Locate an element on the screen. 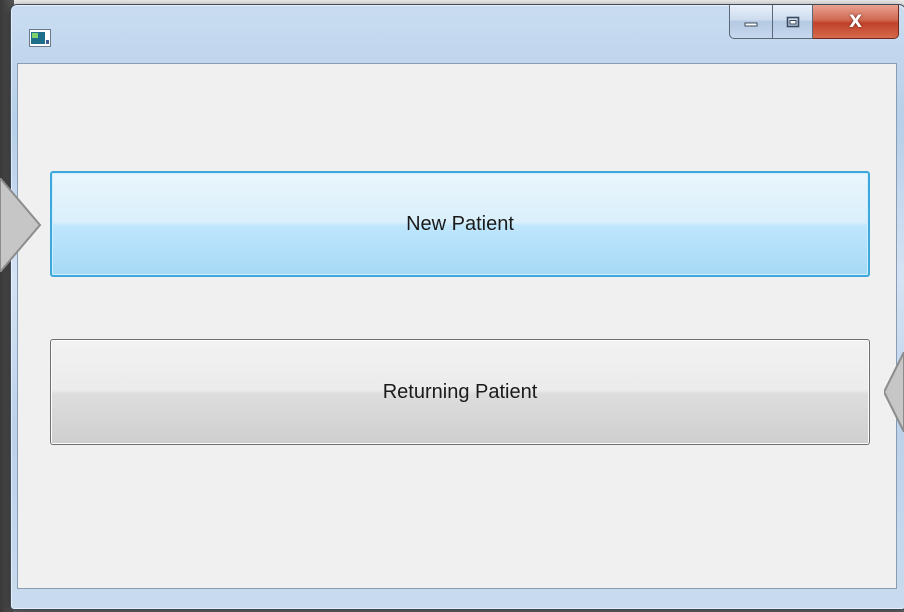 The height and width of the screenshot is (612, 904). app-window-icon is located at coordinates (40, 38).